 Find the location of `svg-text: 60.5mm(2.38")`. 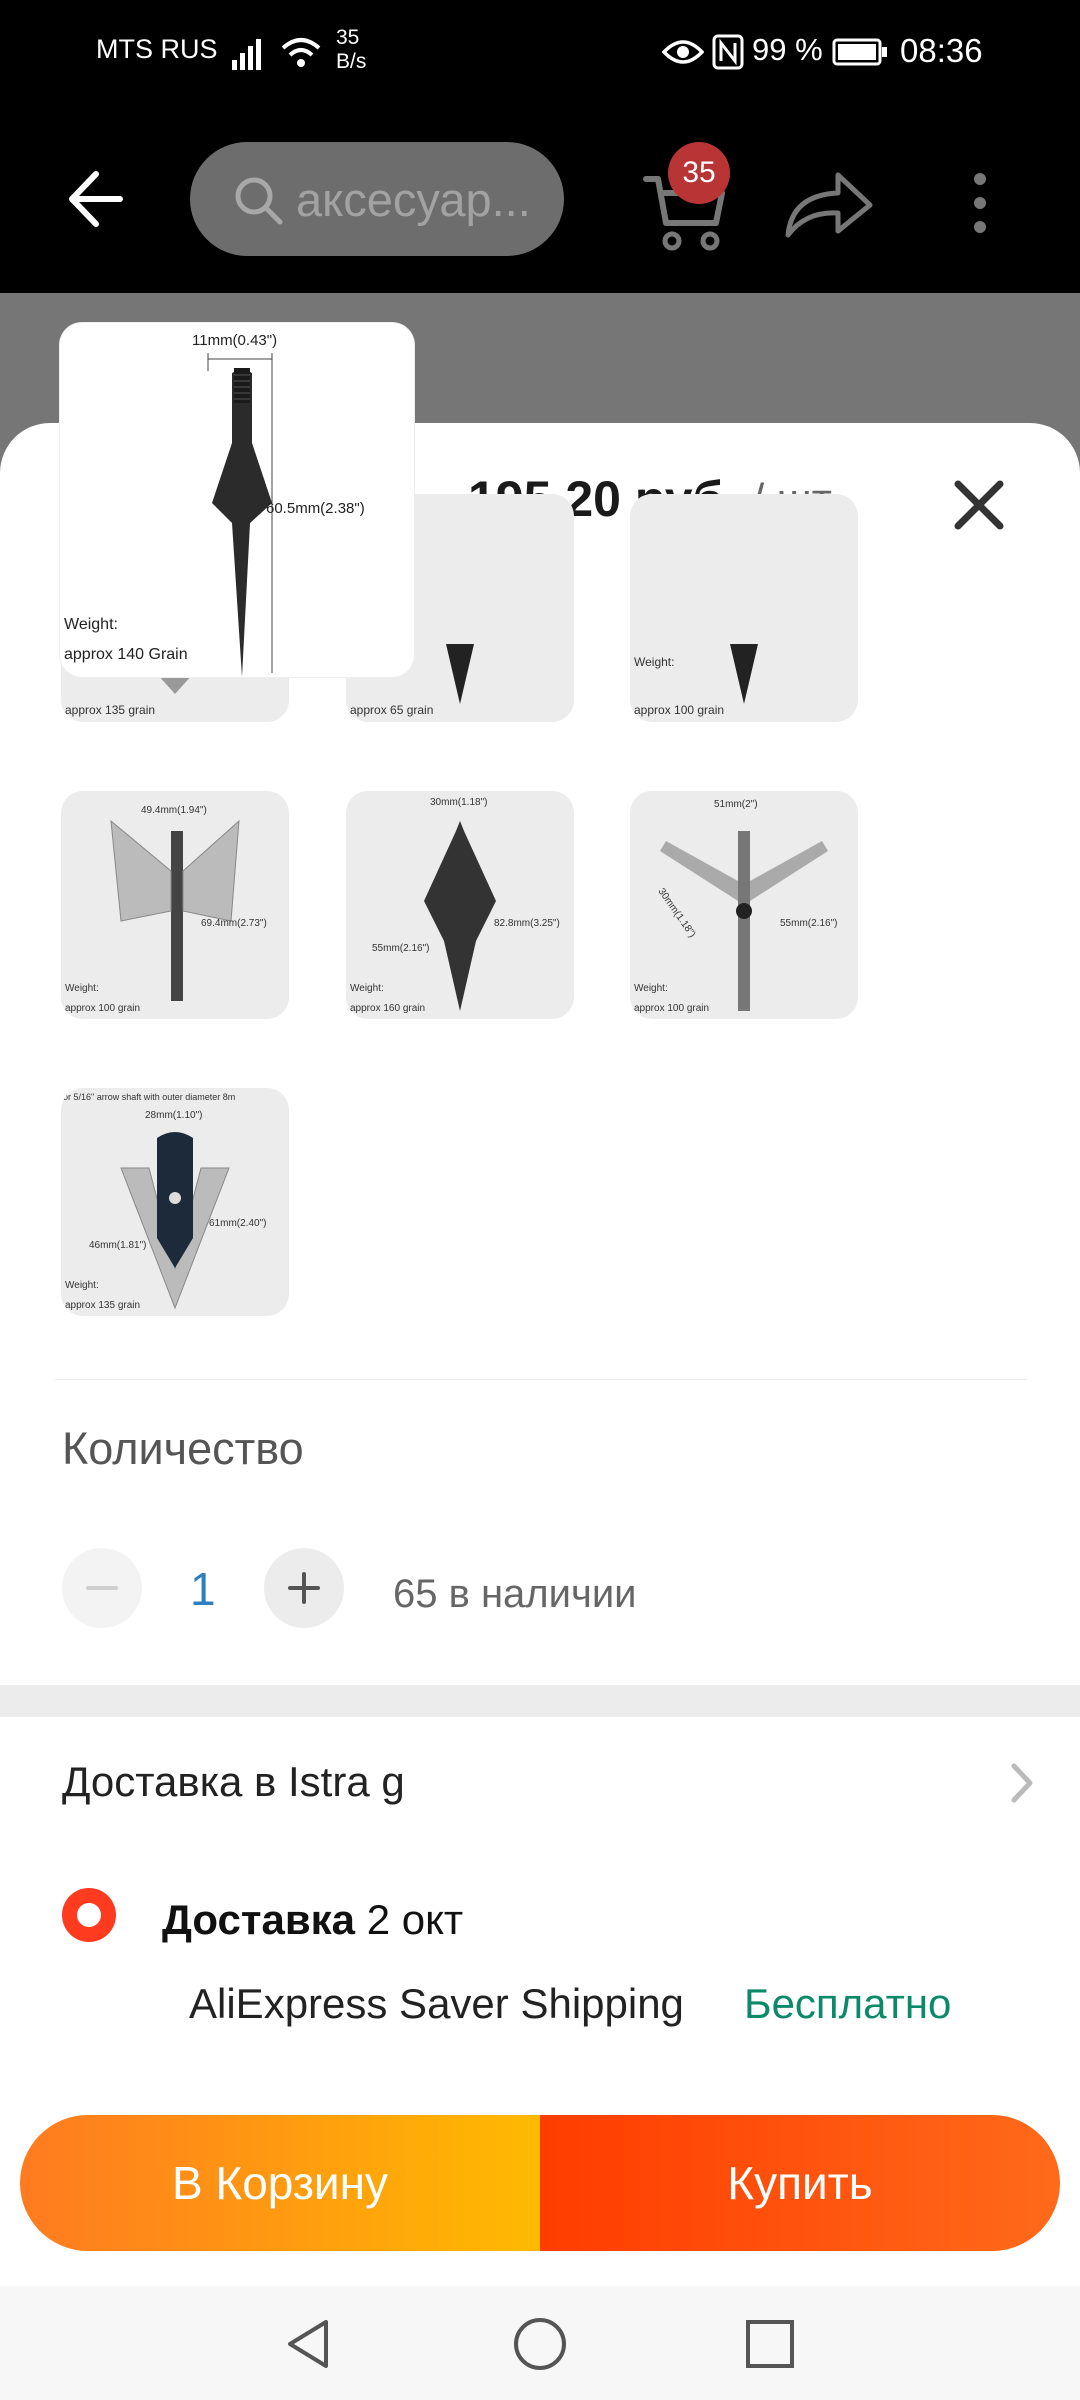

svg-text: 60.5mm(2.38") is located at coordinates (315, 508).